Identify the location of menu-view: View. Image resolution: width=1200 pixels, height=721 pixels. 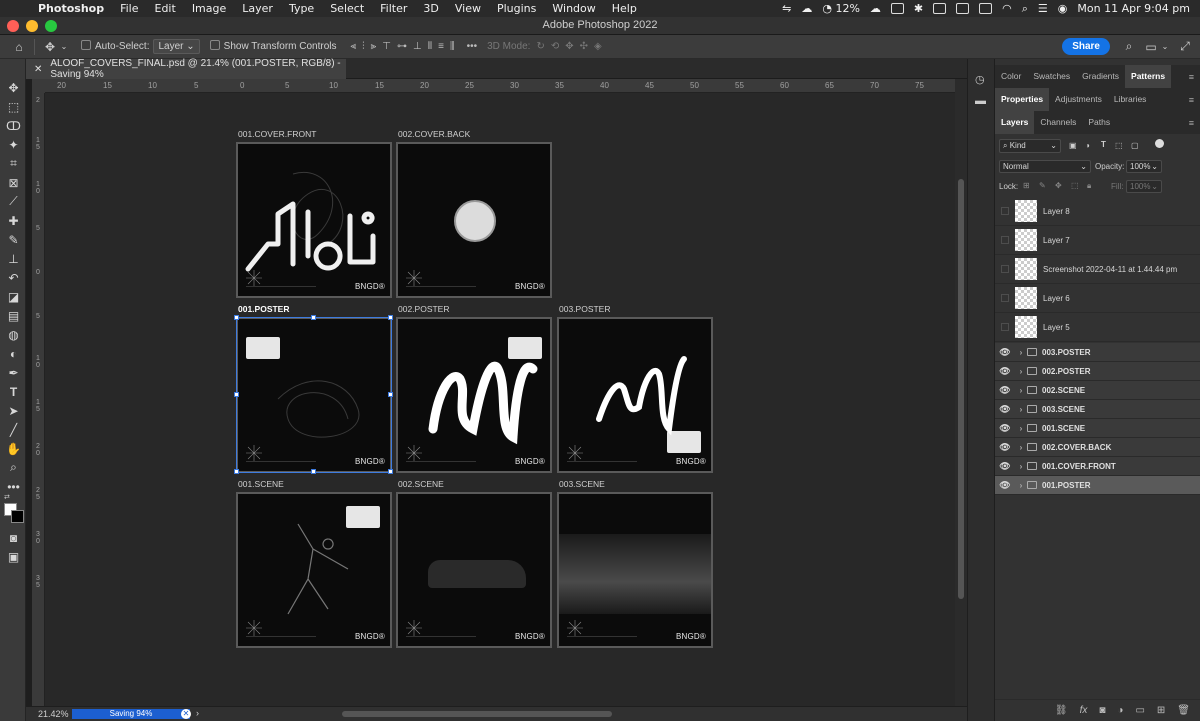
(468, 8).